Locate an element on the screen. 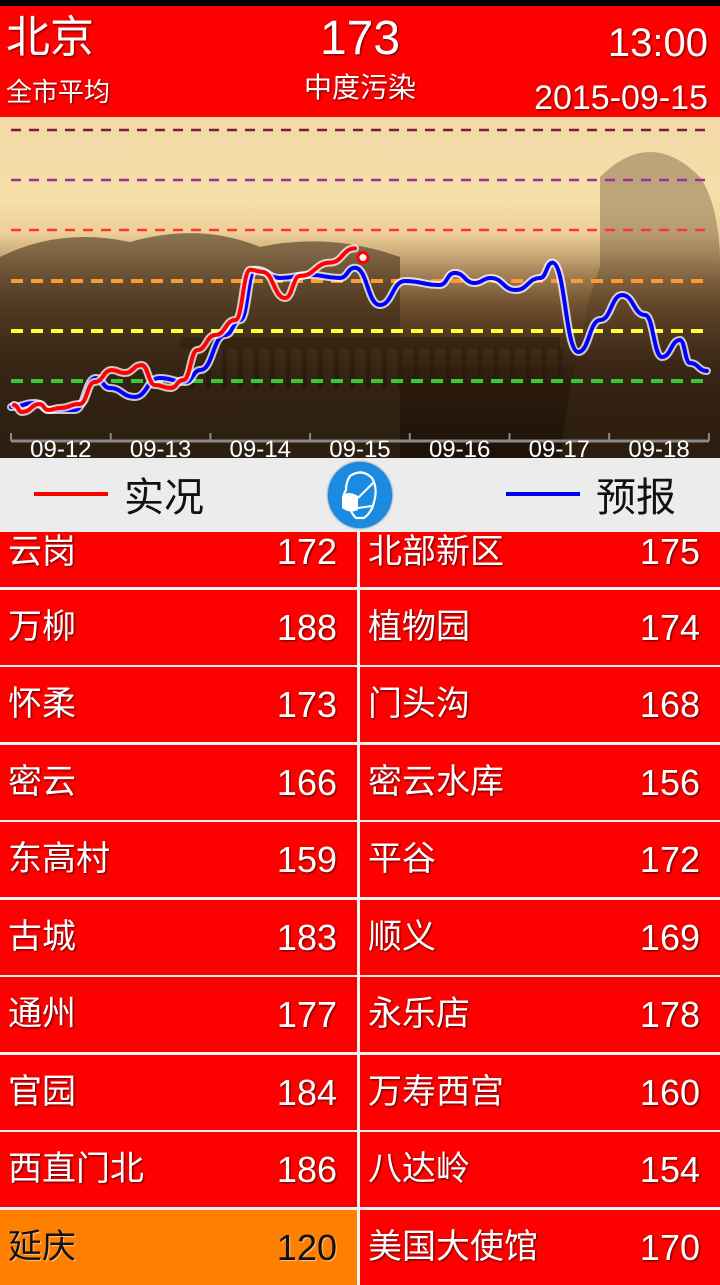 The height and width of the screenshot is (1285, 720). mask-icon is located at coordinates (360, 495).